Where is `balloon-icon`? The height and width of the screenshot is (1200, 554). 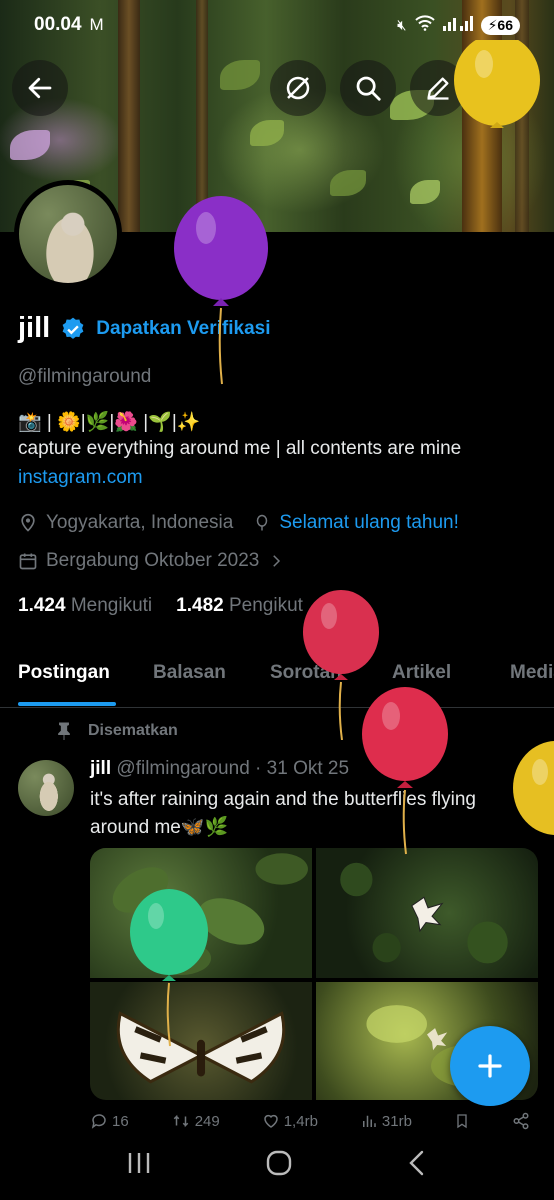 balloon-icon is located at coordinates (262, 522).